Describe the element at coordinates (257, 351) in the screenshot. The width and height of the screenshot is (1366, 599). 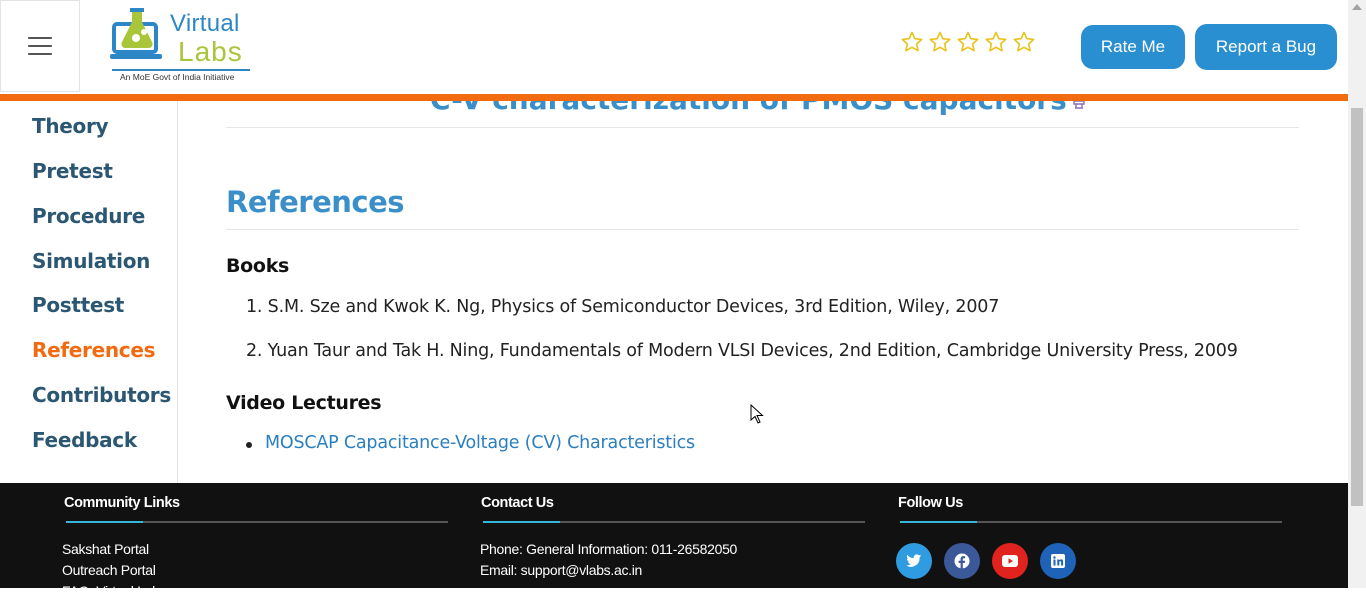
I see `list-number: 2.` at that location.